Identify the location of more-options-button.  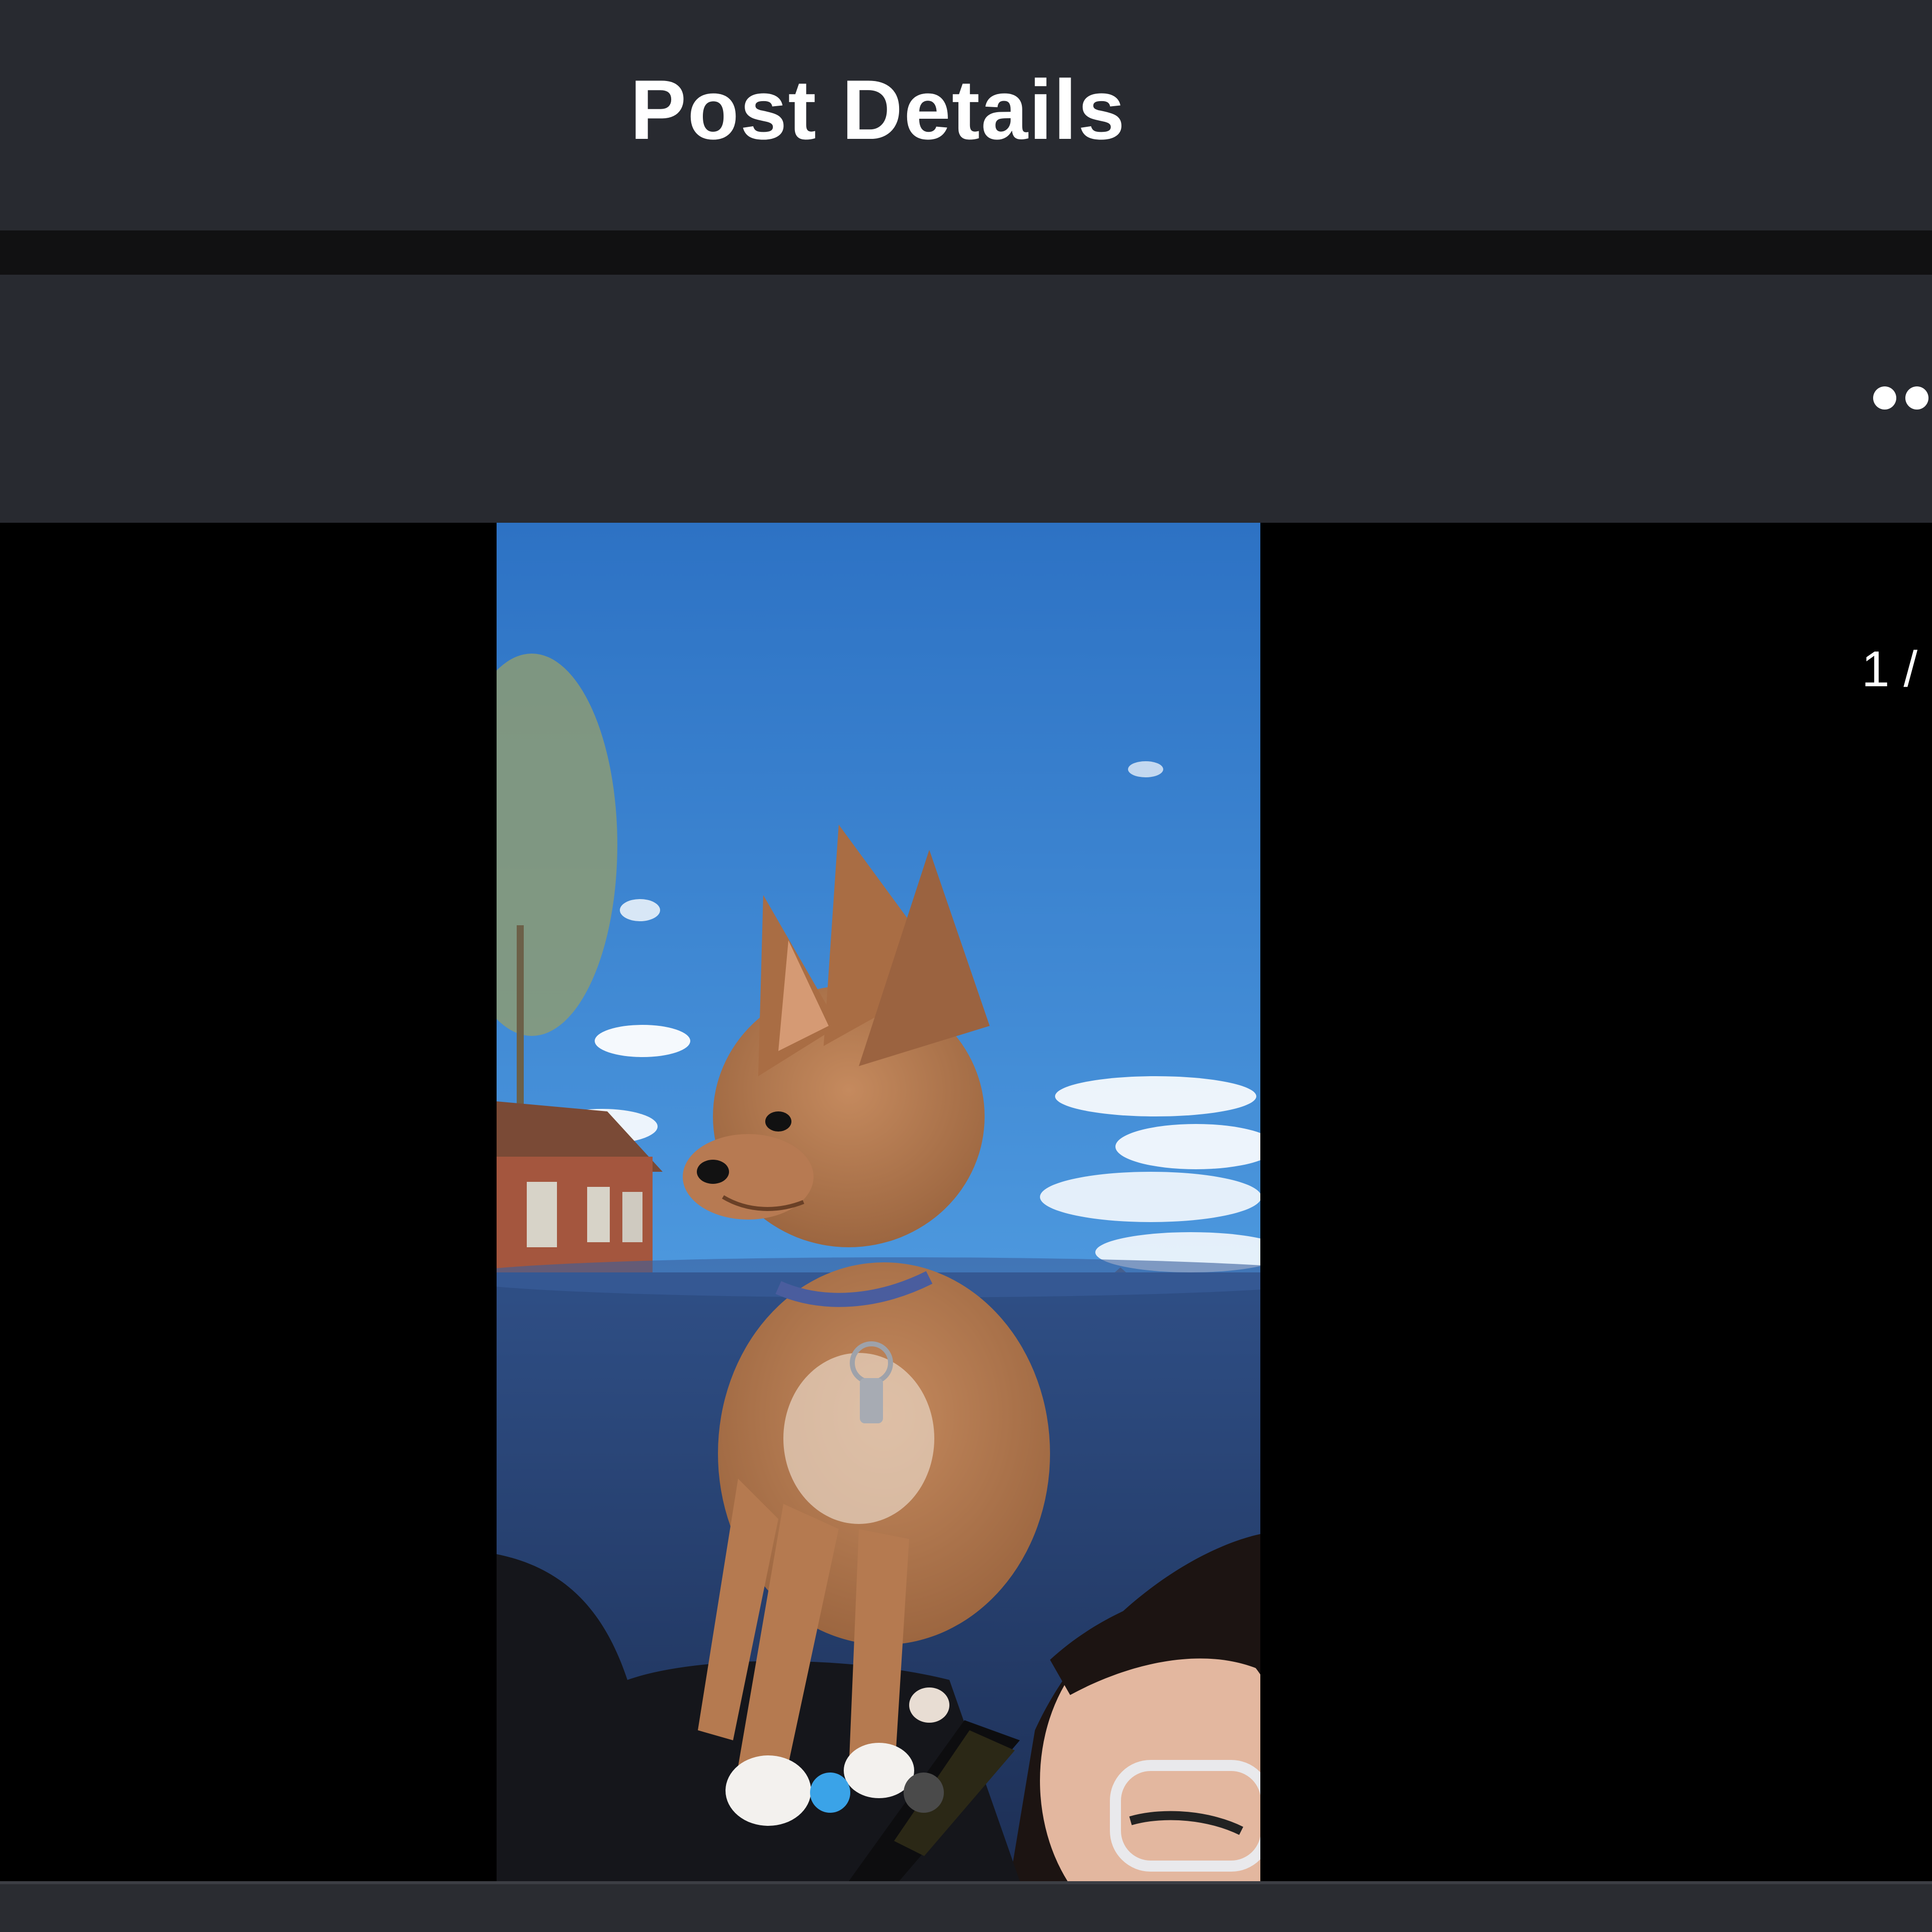
(1897, 398).